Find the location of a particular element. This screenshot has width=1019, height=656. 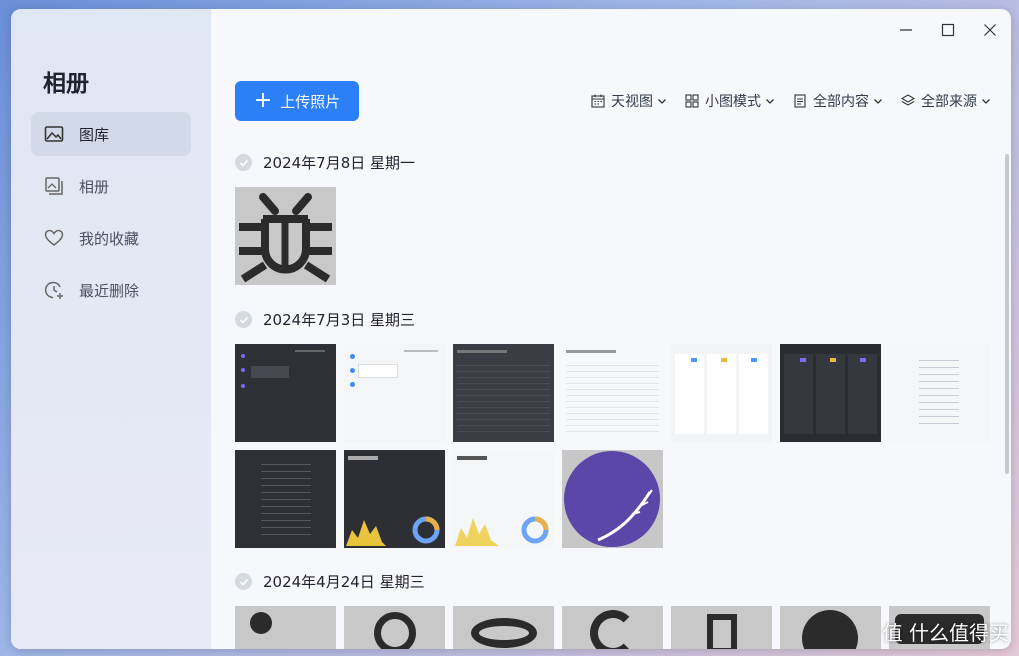

calendar-icon is located at coordinates (598, 101).